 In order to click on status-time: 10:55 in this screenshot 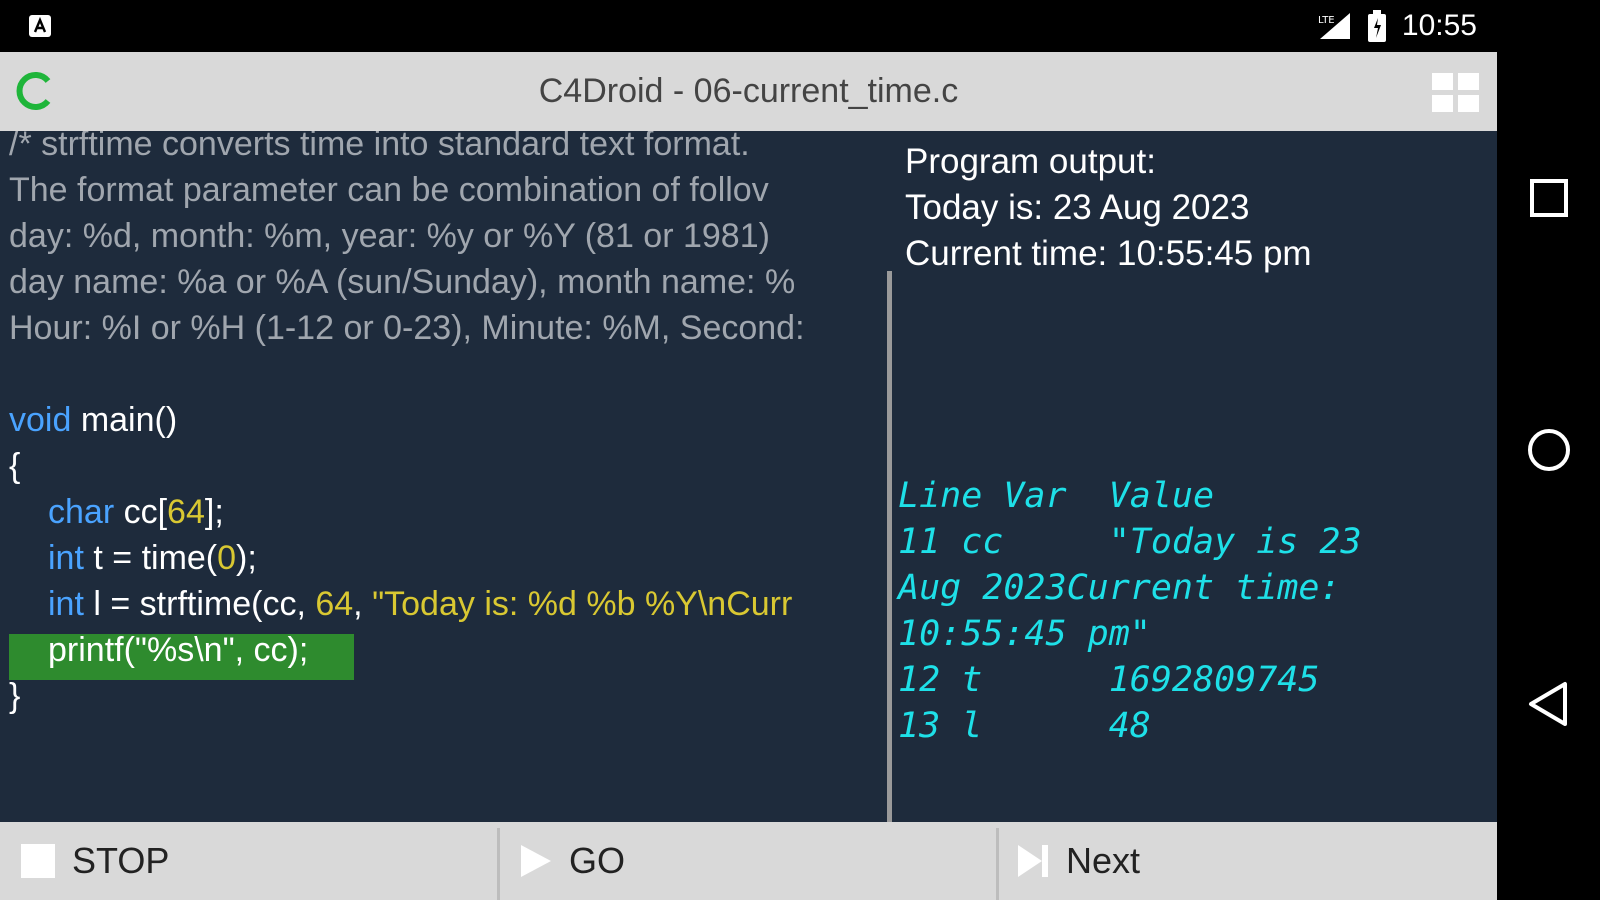, I will do `click(1439, 25)`.